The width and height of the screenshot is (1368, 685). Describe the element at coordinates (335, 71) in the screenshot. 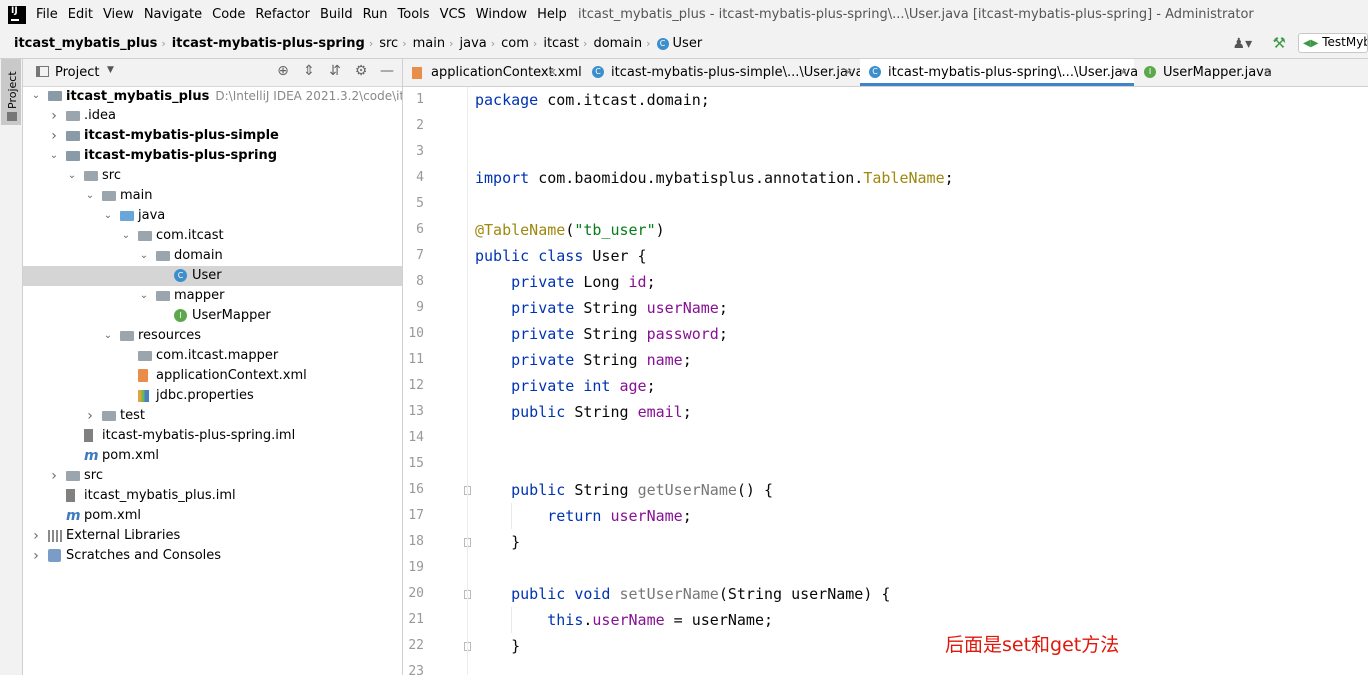

I see `collapse-all-icon: ⇵` at that location.